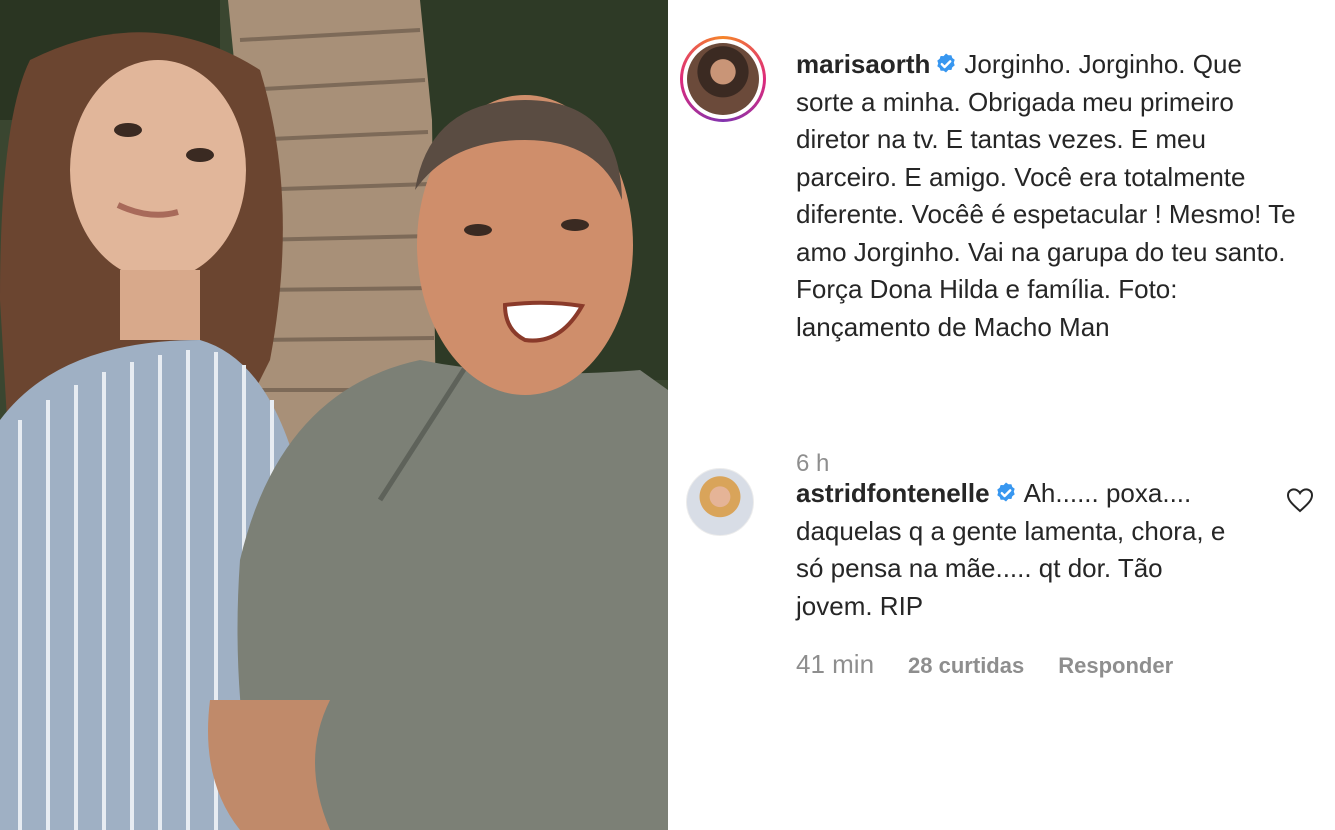  I want to click on post-timestamp: 6 h, so click(812, 464).